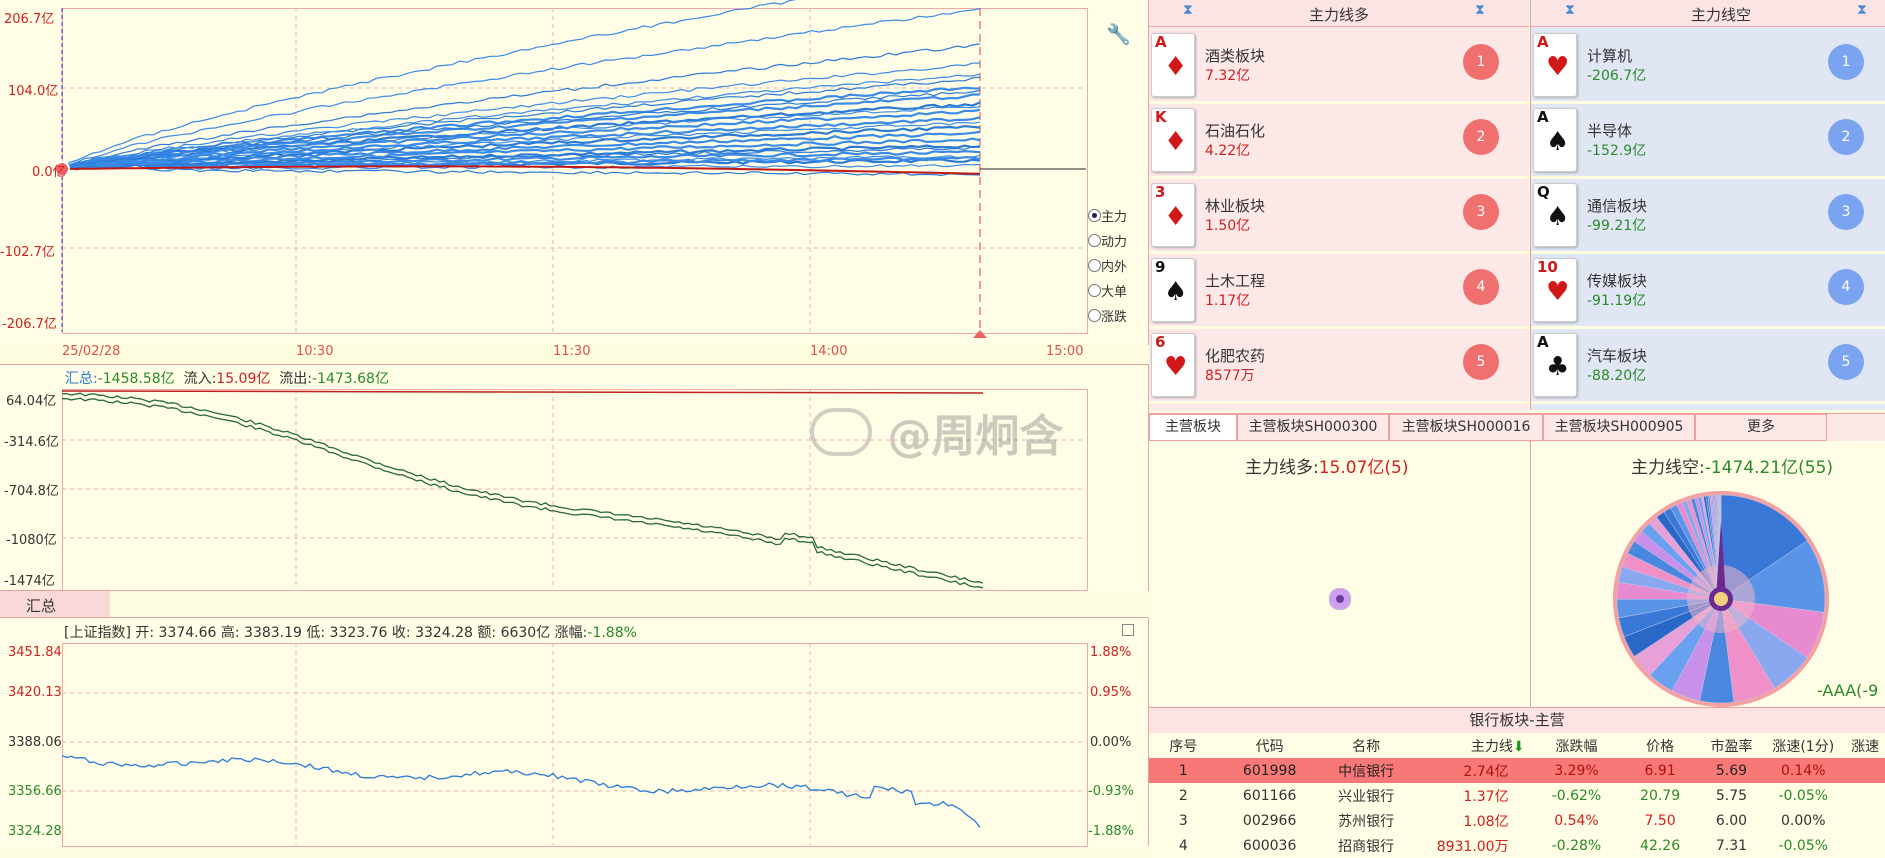 This screenshot has width=1885, height=858. I want to click on short-pie-panel: 主力线空:-1474.21亿(55) -AAA(-9, so click(1707, 574).